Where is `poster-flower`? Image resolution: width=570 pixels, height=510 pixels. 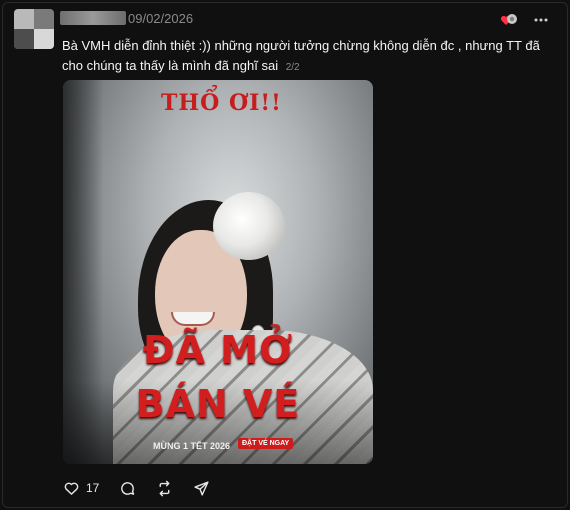
poster-flower is located at coordinates (249, 226).